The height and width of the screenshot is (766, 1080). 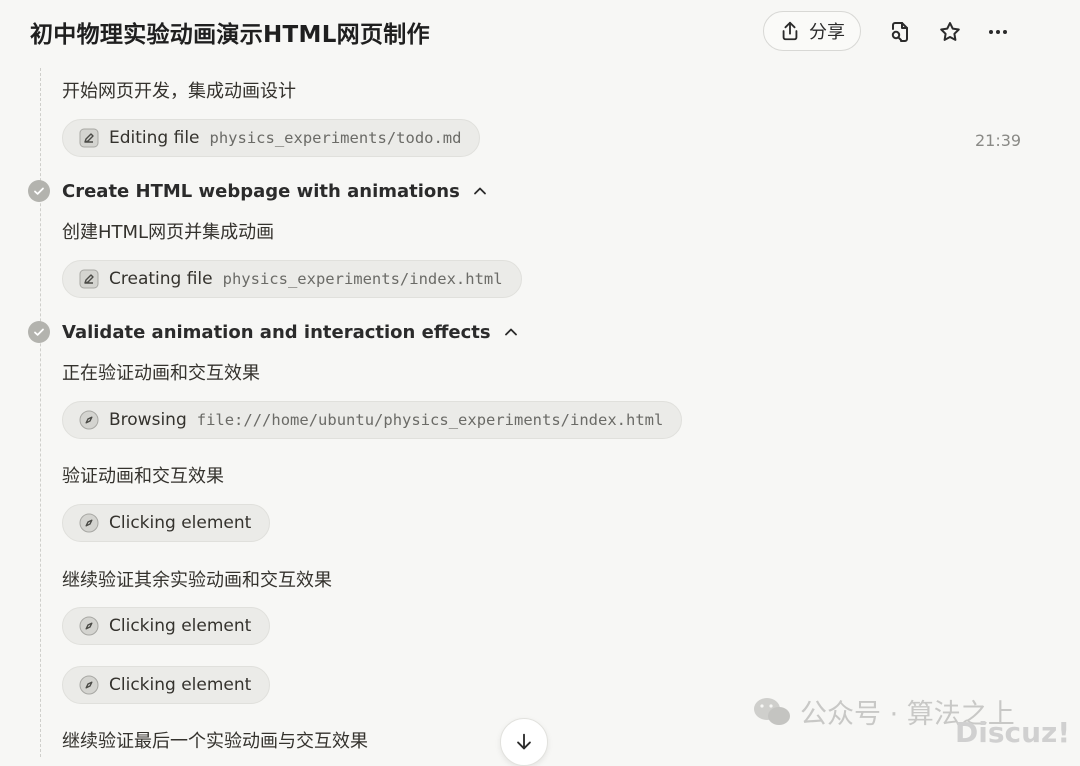 I want to click on task-note: 创建HTML网页并集成动画, so click(x=168, y=232).